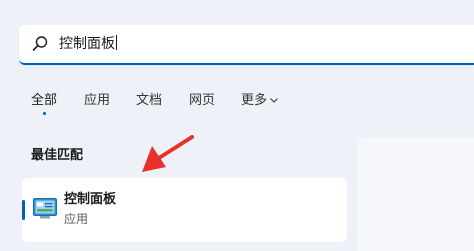 Image resolution: width=474 pixels, height=251 pixels. Describe the element at coordinates (40, 43) in the screenshot. I see `search-icon` at that location.